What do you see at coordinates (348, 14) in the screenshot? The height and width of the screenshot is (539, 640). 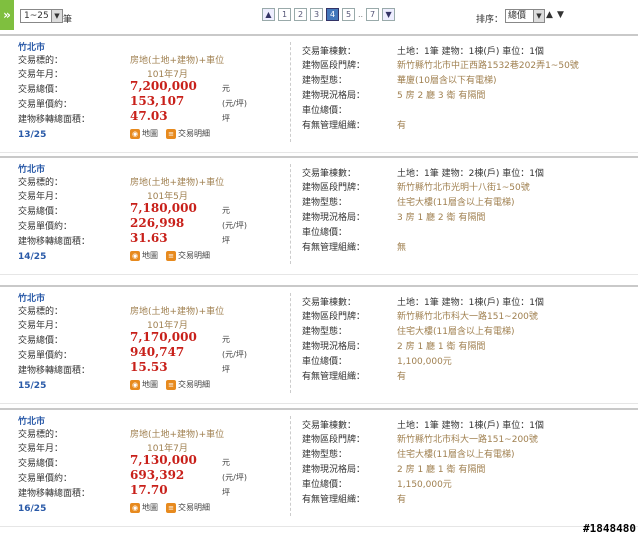 I see `page-5: 5` at bounding box center [348, 14].